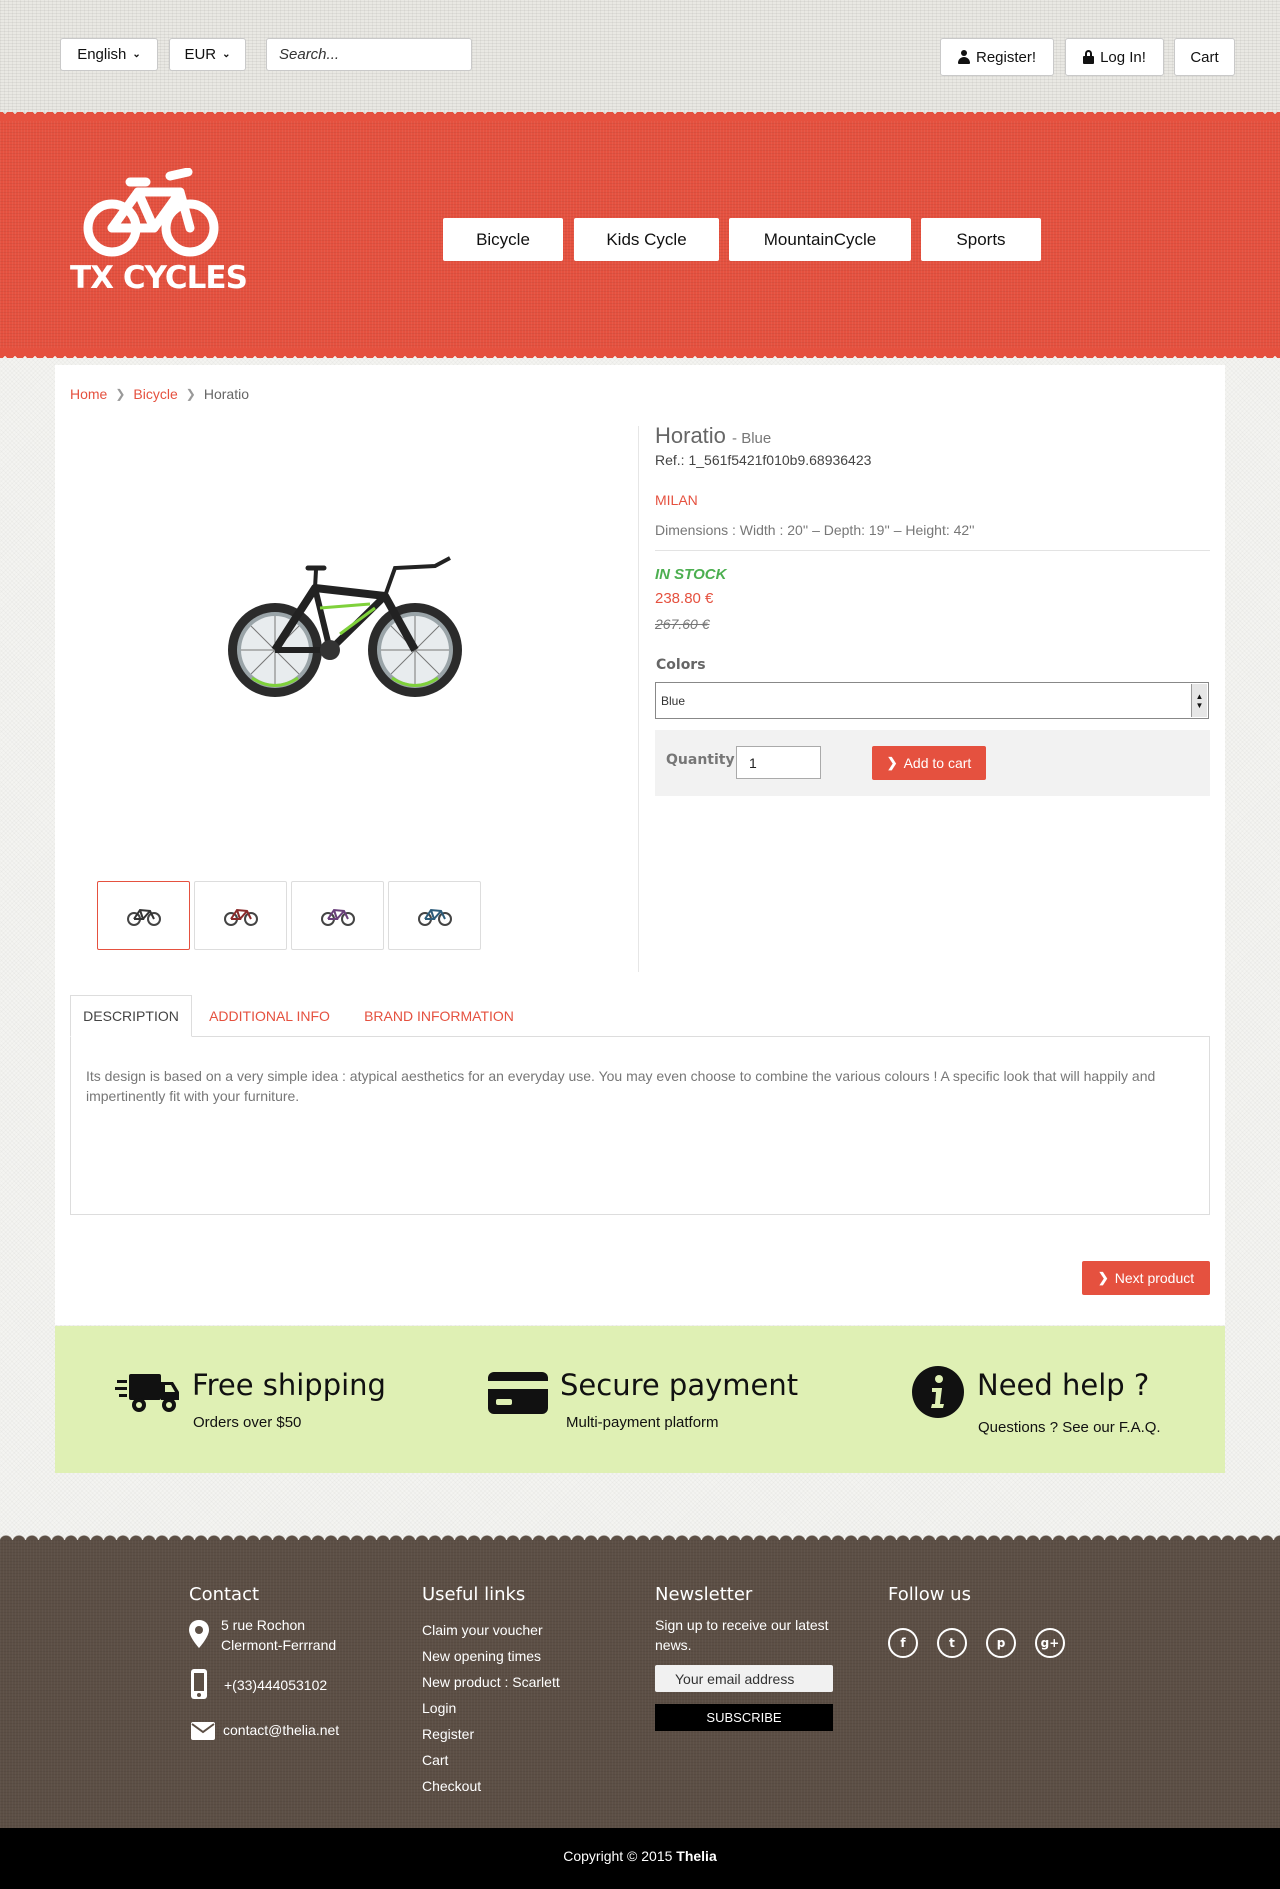  I want to click on phone-icon, so click(199, 1684).